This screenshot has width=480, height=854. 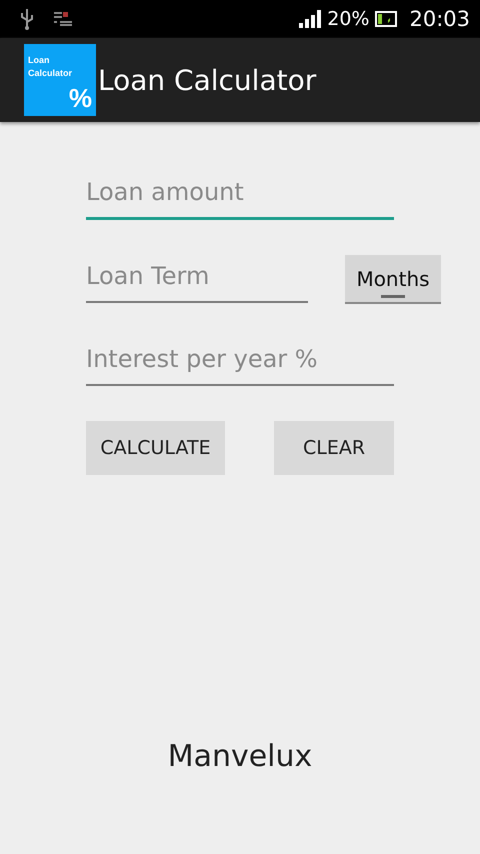 What do you see at coordinates (240, 194) in the screenshot?
I see `input-field: Loan amount` at bounding box center [240, 194].